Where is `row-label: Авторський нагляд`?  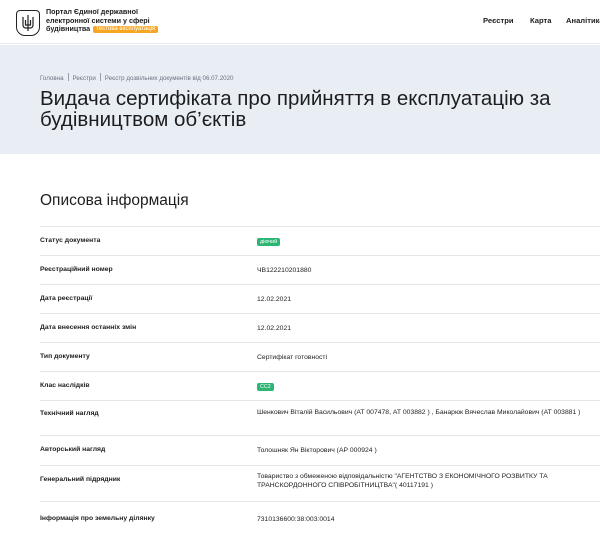
row-label: Авторський нагляд is located at coordinates (73, 449).